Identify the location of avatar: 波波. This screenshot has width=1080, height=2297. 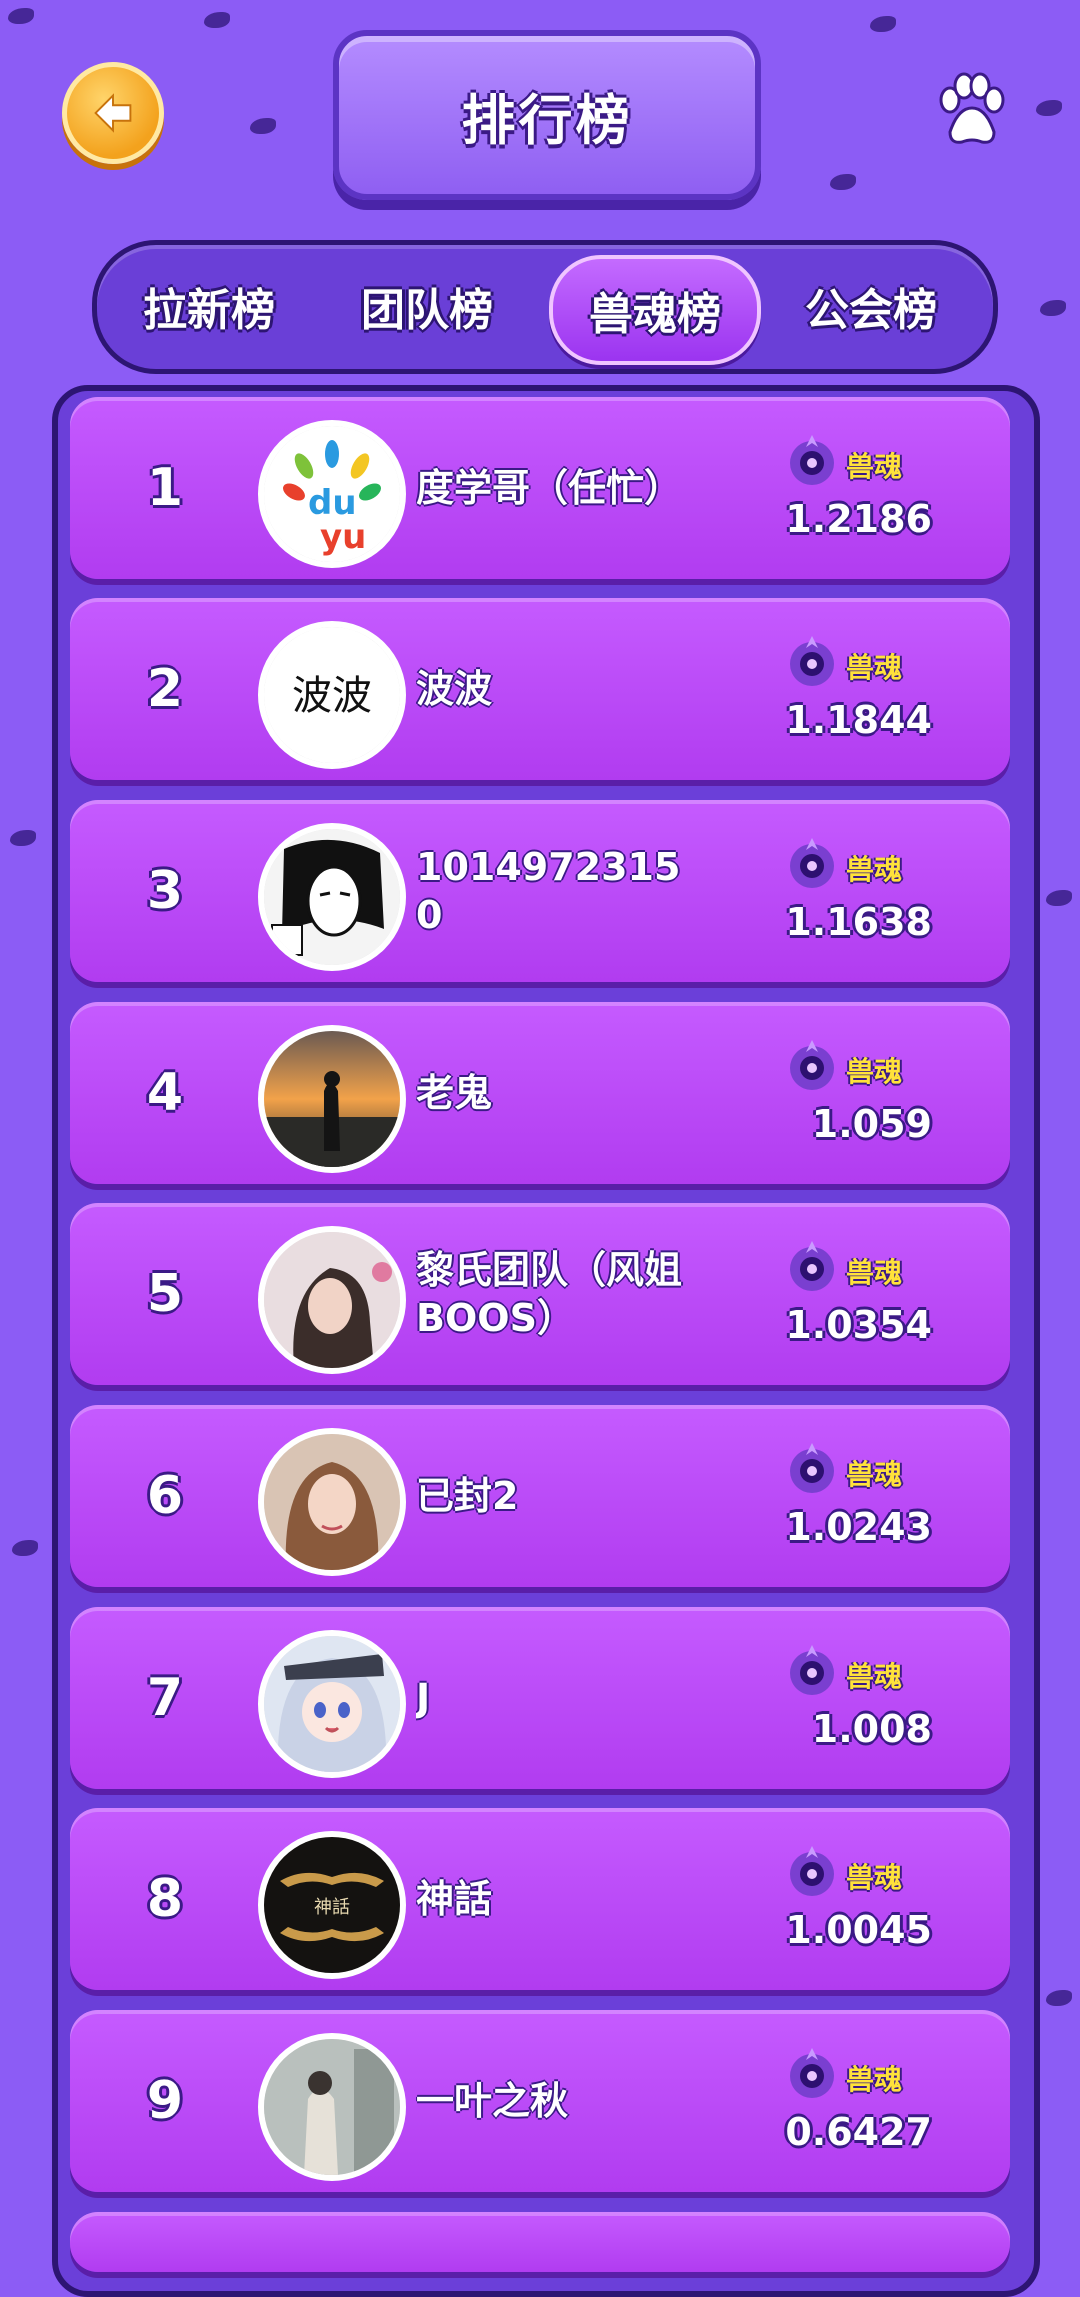
(332, 695).